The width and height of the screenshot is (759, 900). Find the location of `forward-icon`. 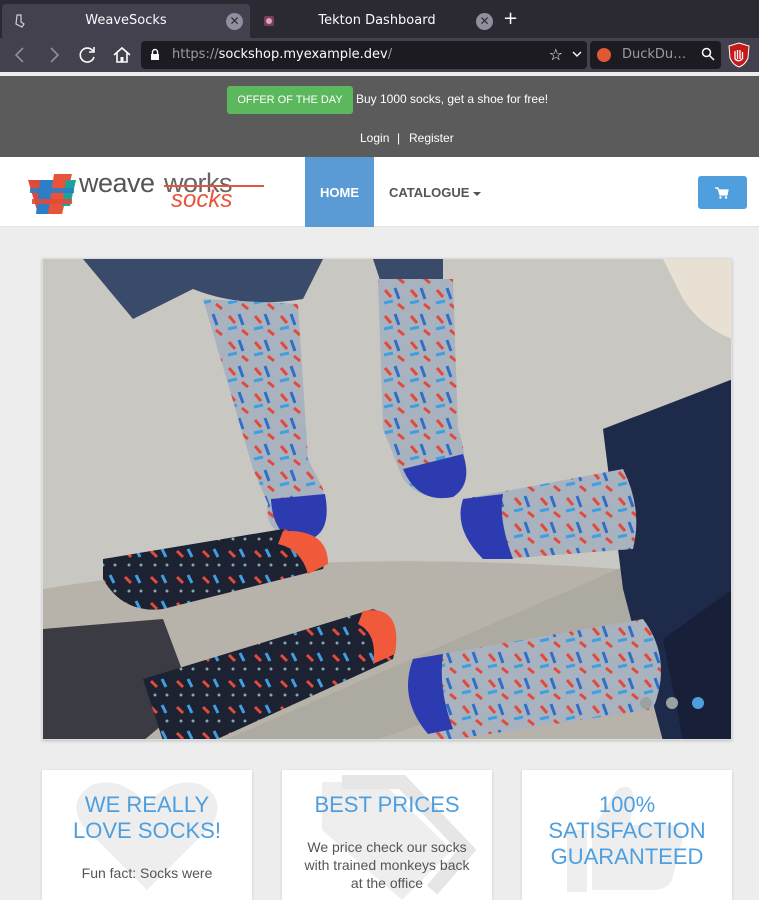

forward-icon is located at coordinates (54, 55).